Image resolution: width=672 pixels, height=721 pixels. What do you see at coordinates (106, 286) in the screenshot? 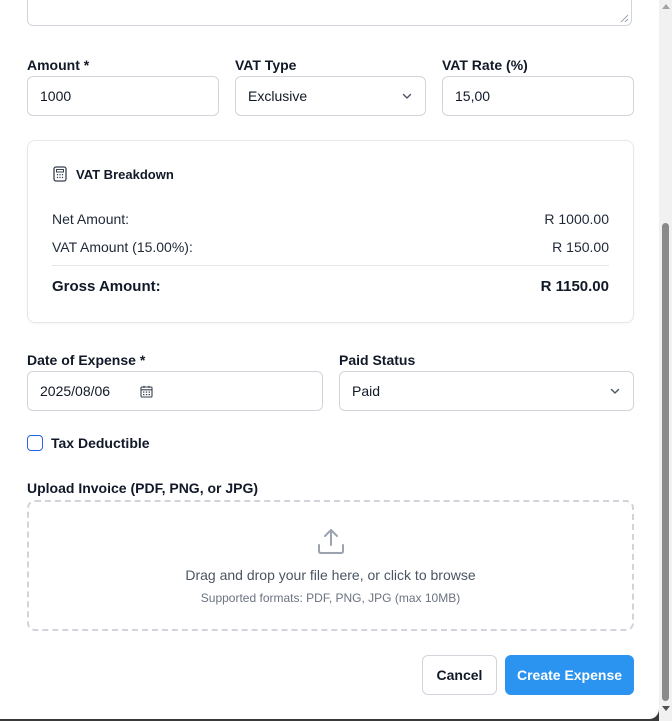
I see `gross-amount-label: Gross Amount:` at bounding box center [106, 286].